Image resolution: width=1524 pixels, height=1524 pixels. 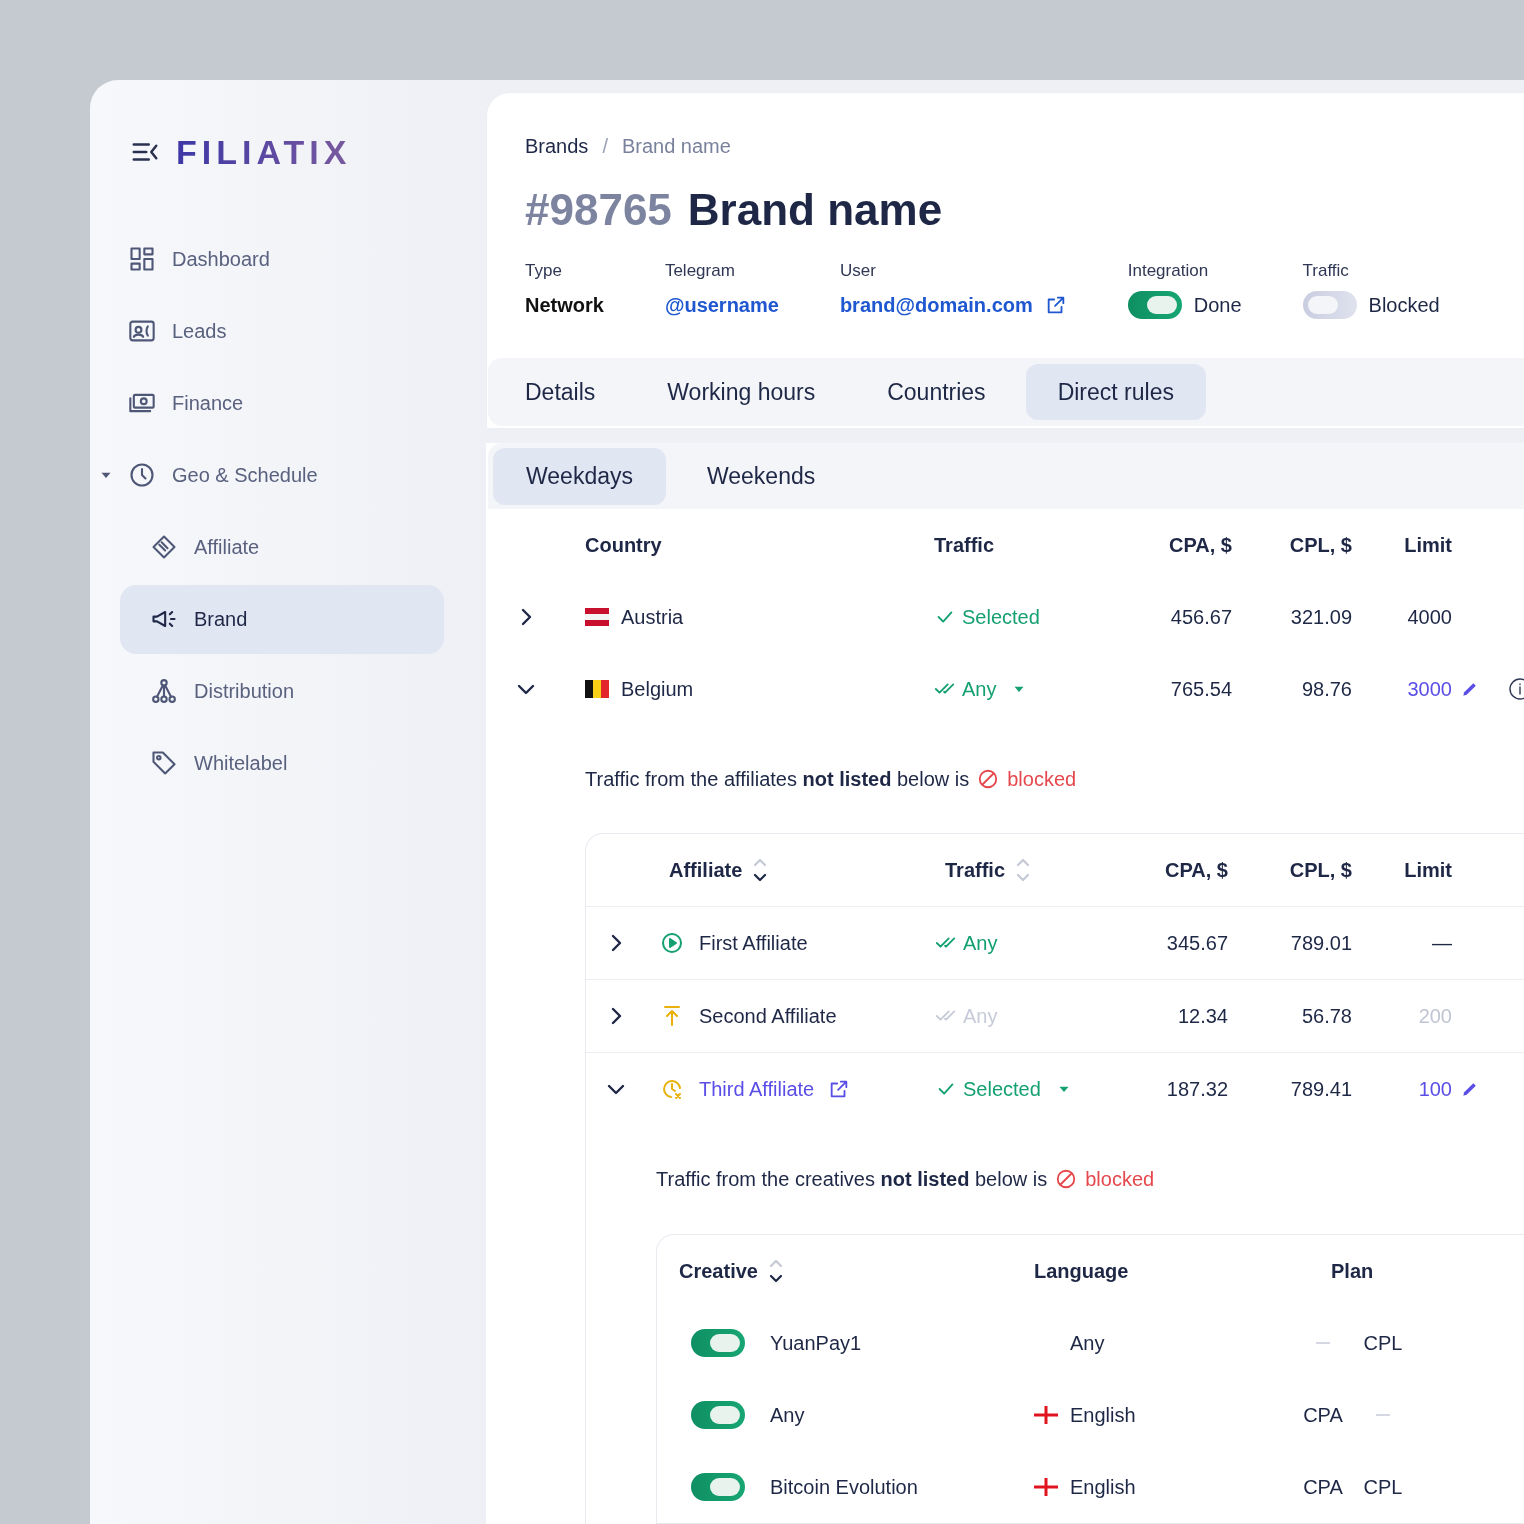 I want to click on field-label: Telegram, so click(x=700, y=271).